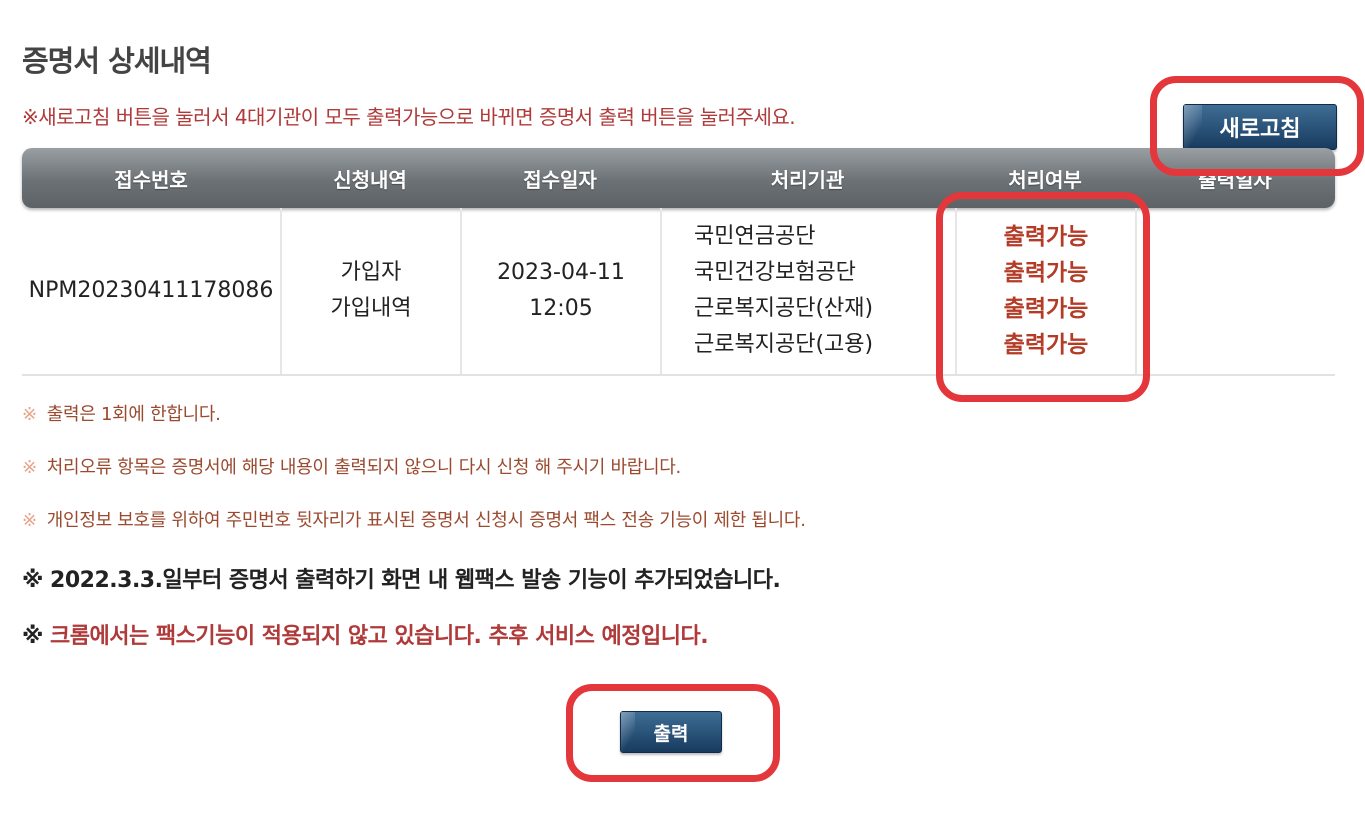 This screenshot has height=814, width=1365. Describe the element at coordinates (755, 236) in the screenshot. I see `agency-item: 국민연금공단` at that location.